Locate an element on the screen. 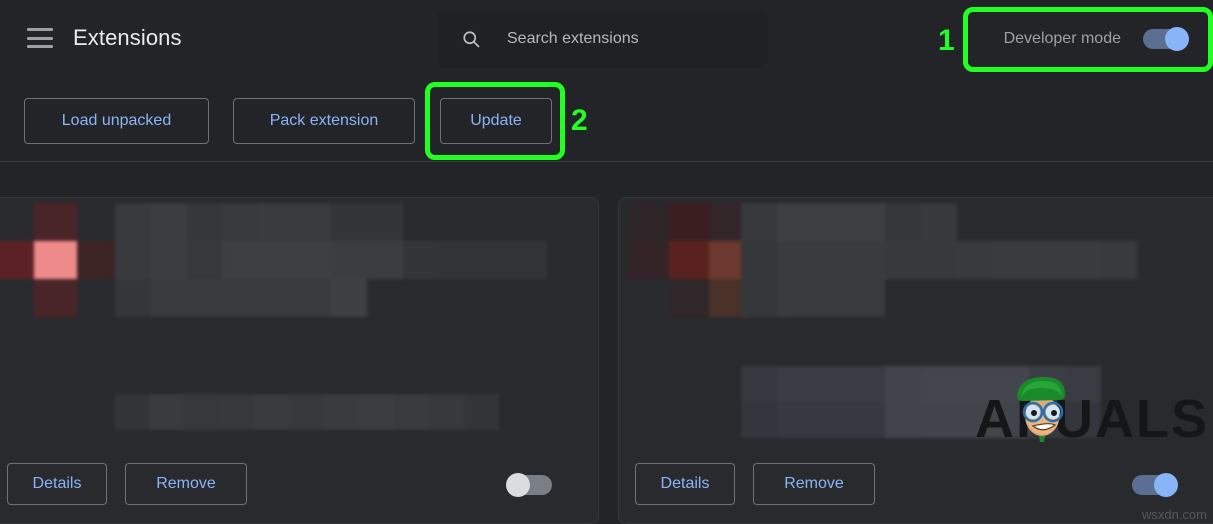  hamburger-menu-icon is located at coordinates (40, 38).